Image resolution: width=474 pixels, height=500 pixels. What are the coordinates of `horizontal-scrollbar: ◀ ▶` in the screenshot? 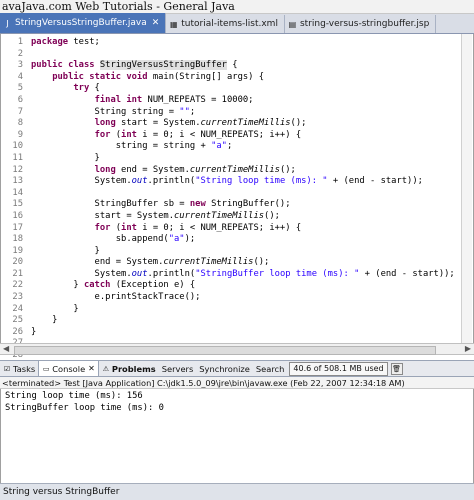 It's located at (237, 349).